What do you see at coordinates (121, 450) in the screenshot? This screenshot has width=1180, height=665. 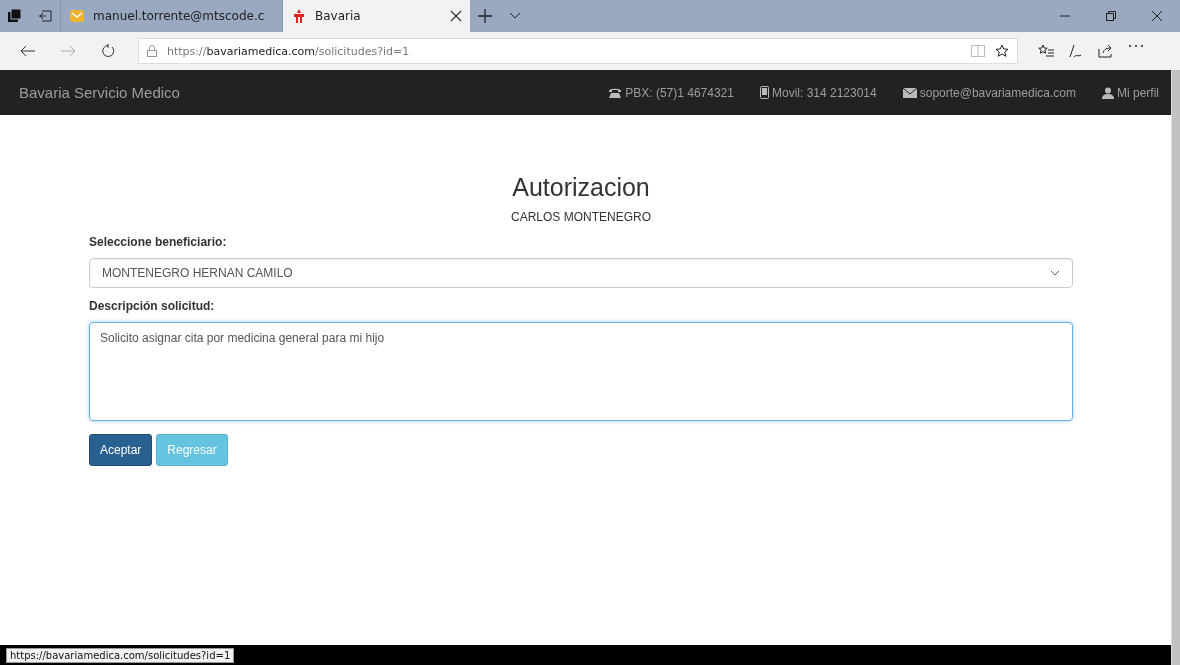 I see `form-button: Aceptar` at bounding box center [121, 450].